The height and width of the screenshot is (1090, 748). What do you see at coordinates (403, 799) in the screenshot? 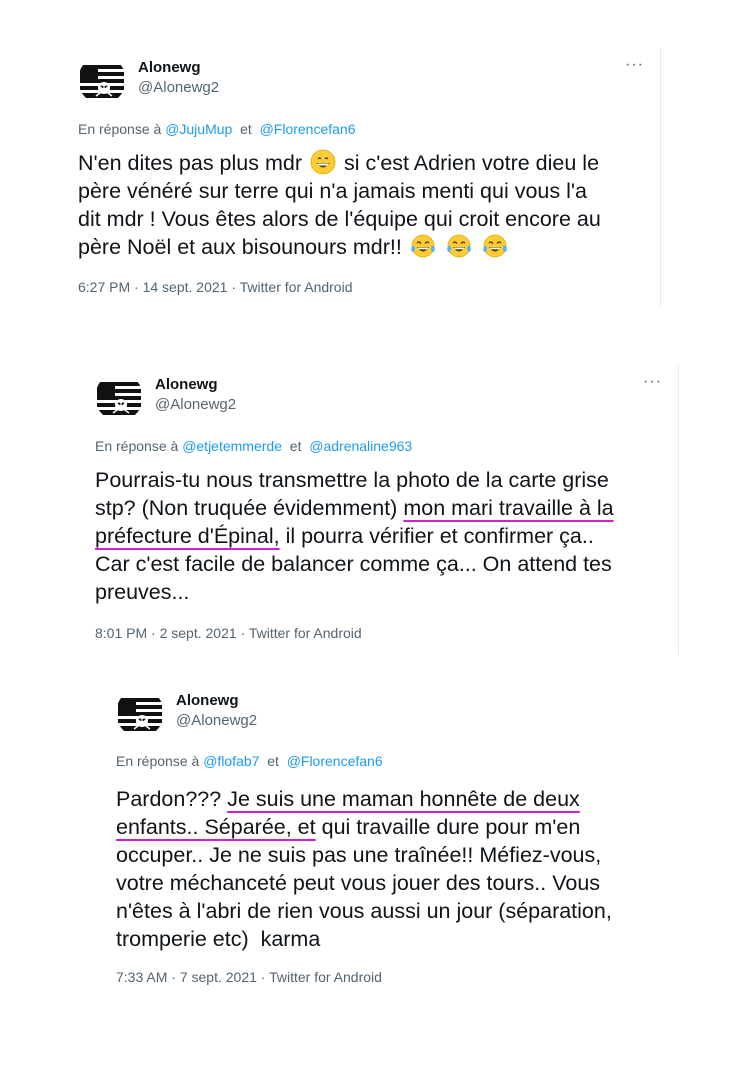
I see `underlined-text: Je suis une maman honnête de deux` at bounding box center [403, 799].